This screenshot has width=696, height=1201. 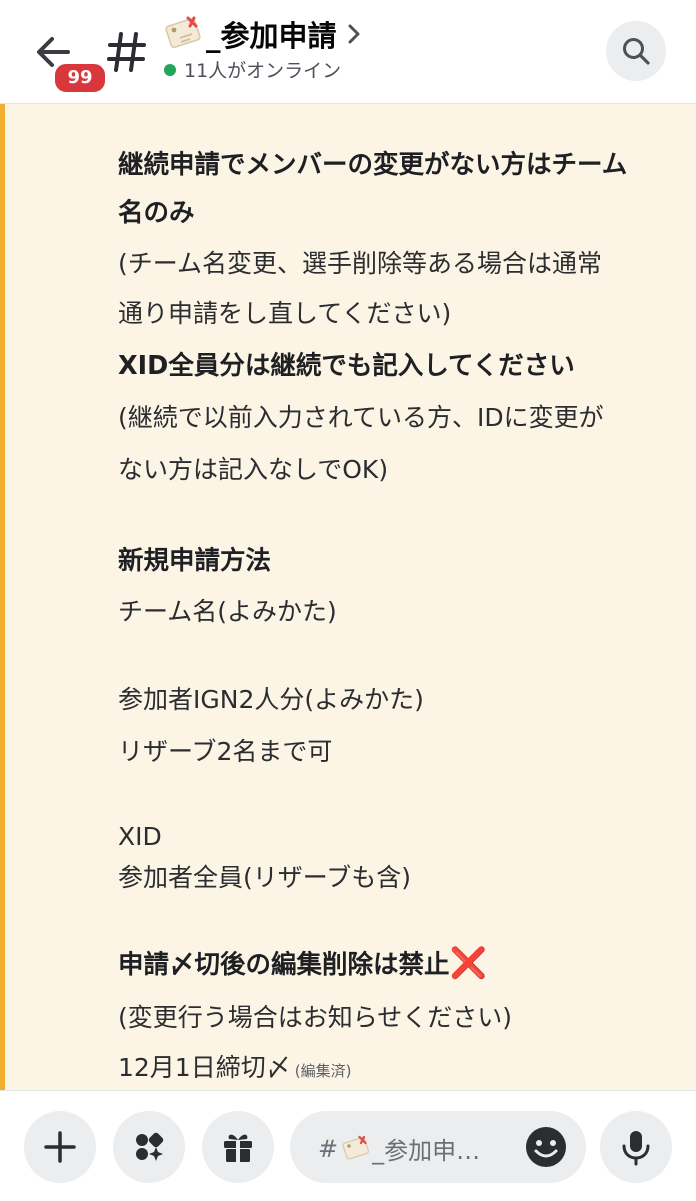 I want to click on message-line: 参加者全員(リザーブも含), so click(x=265, y=877).